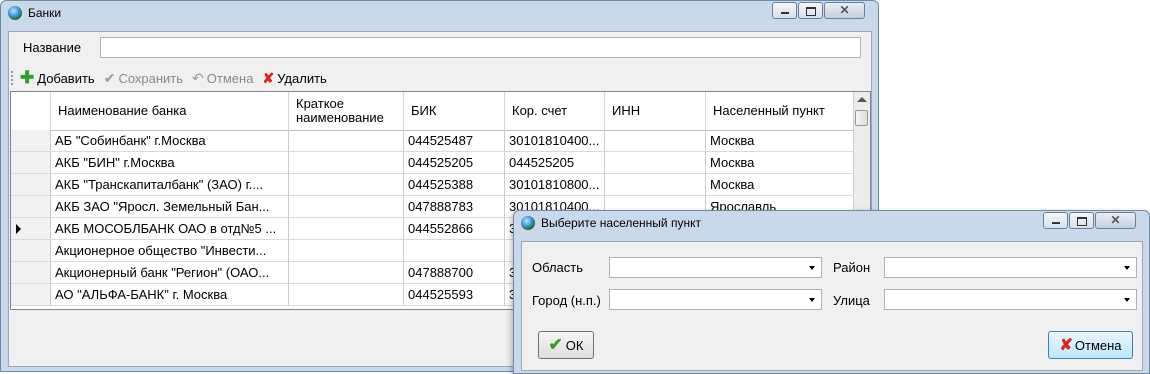 Image resolution: width=1150 pixels, height=374 pixels. Describe the element at coordinates (1055, 220) in the screenshot. I see `dialog-minimize-button` at that location.